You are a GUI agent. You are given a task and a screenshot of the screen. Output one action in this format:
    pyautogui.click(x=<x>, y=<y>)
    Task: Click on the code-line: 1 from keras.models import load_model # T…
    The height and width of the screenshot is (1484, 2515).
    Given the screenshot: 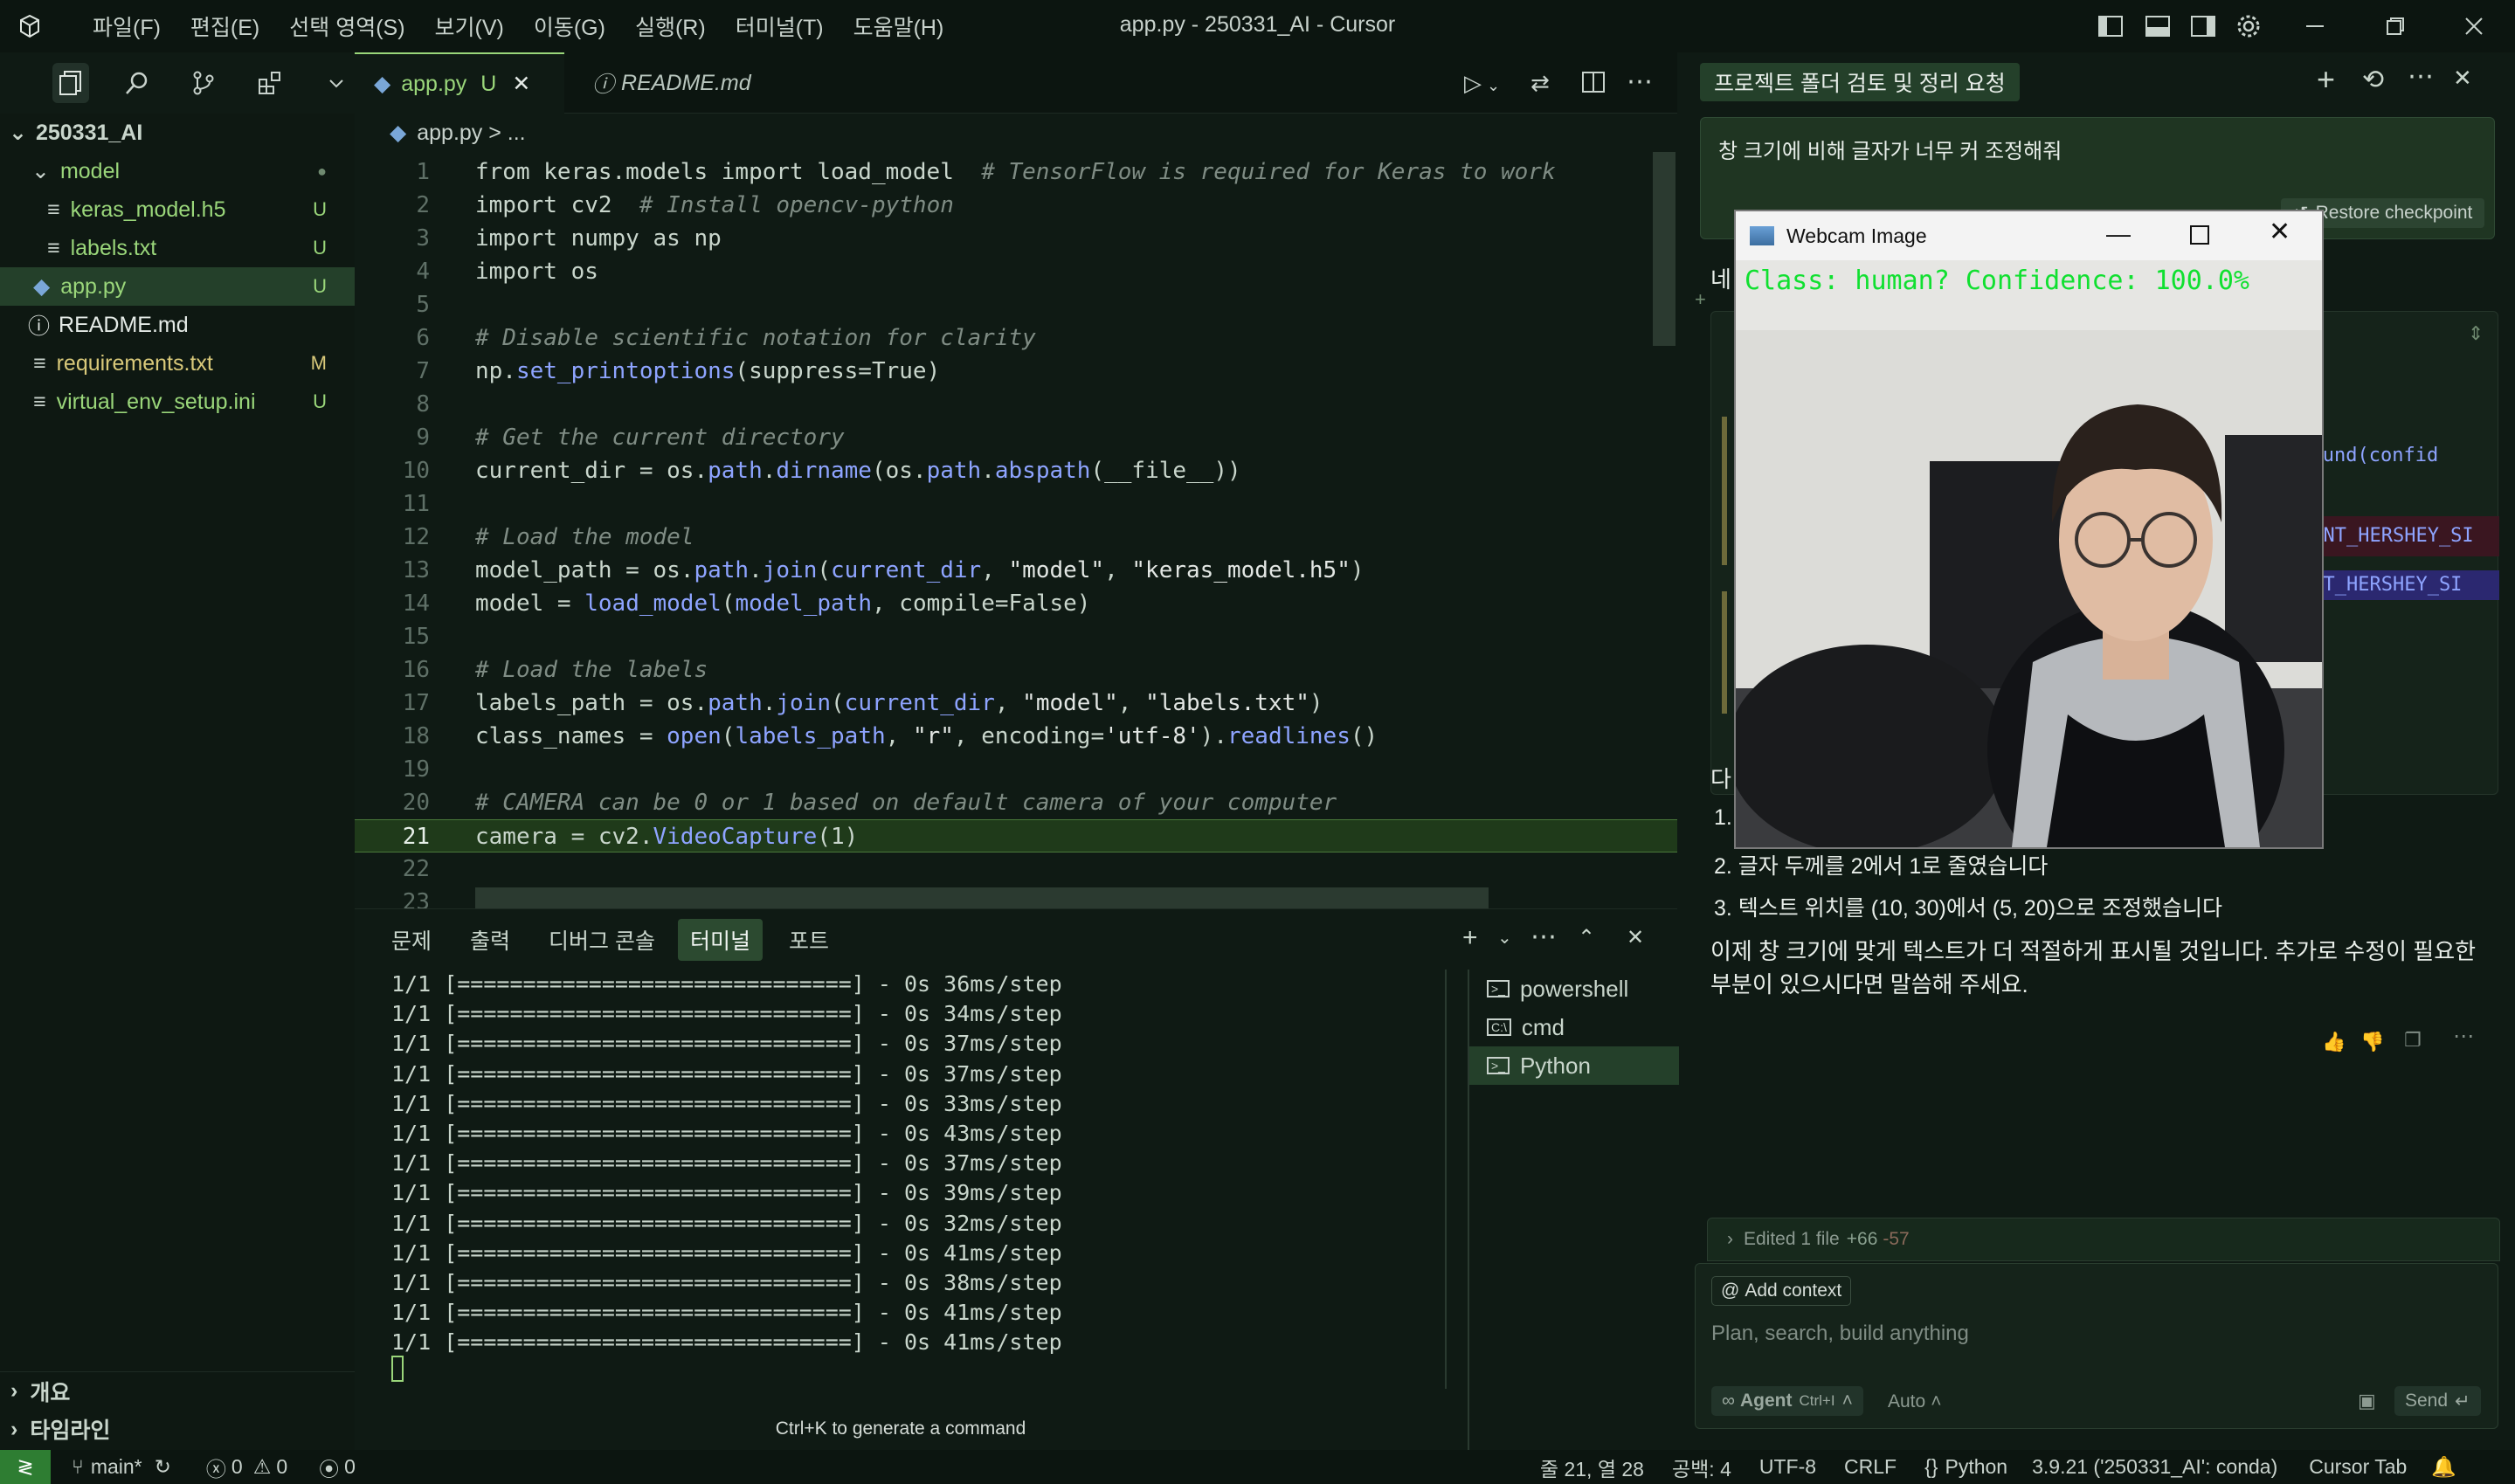 What is the action you would take?
    pyautogui.click(x=1016, y=172)
    